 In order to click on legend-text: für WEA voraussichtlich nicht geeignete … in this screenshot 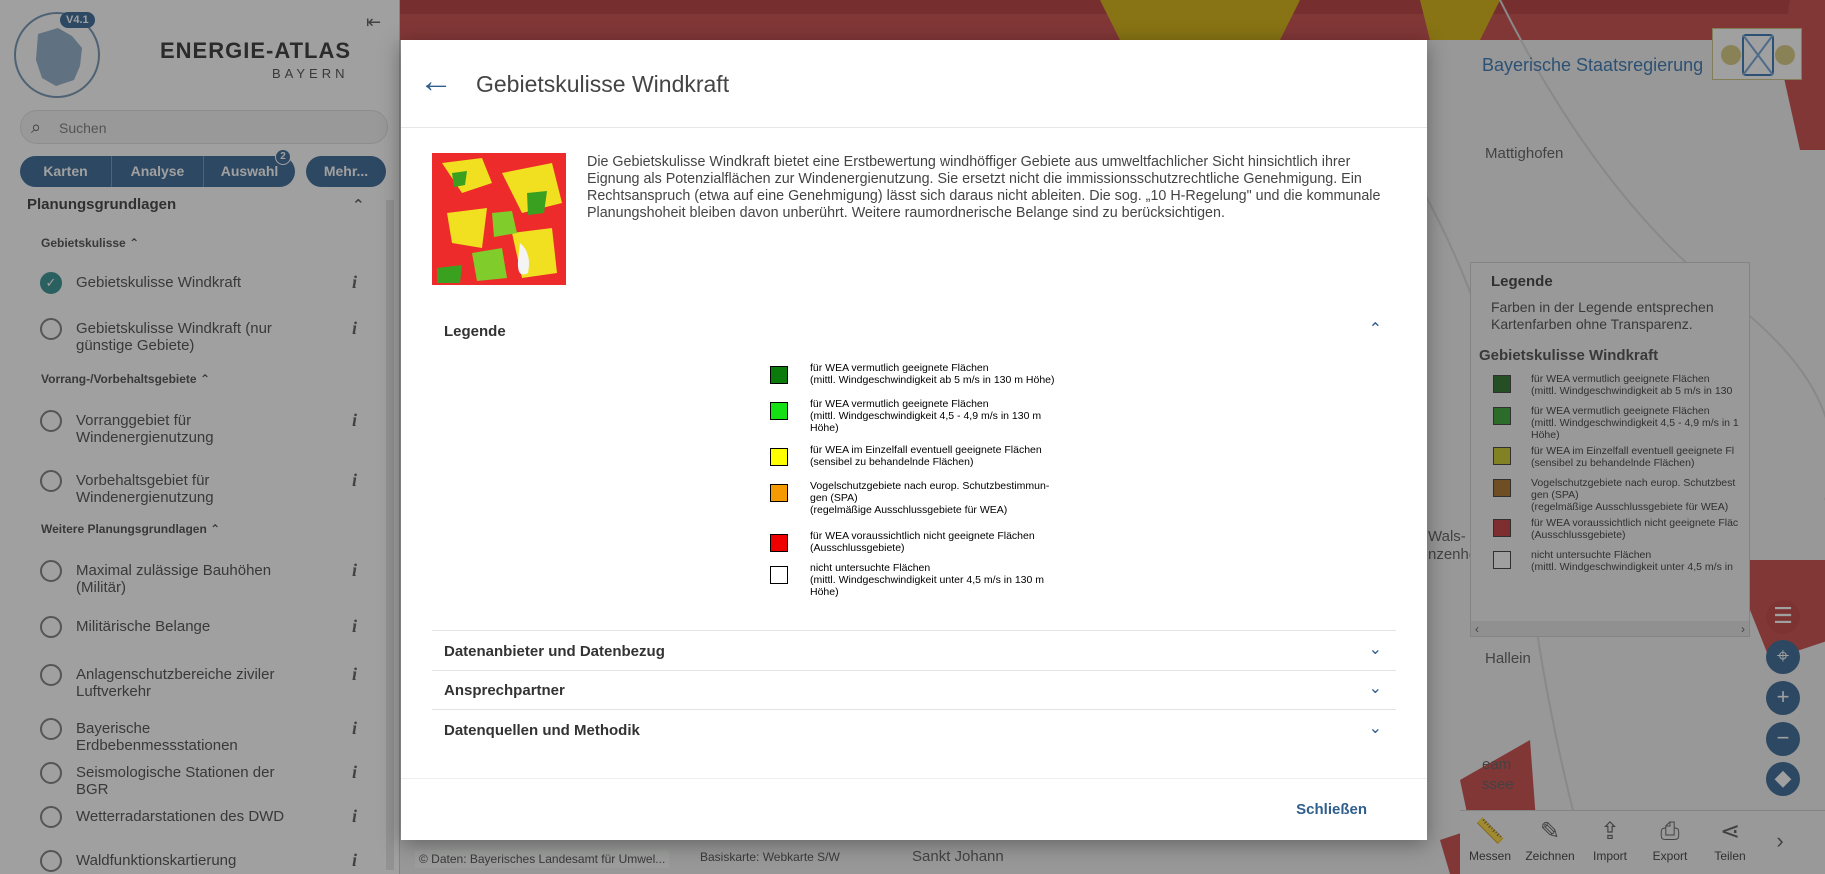, I will do `click(945, 542)`.